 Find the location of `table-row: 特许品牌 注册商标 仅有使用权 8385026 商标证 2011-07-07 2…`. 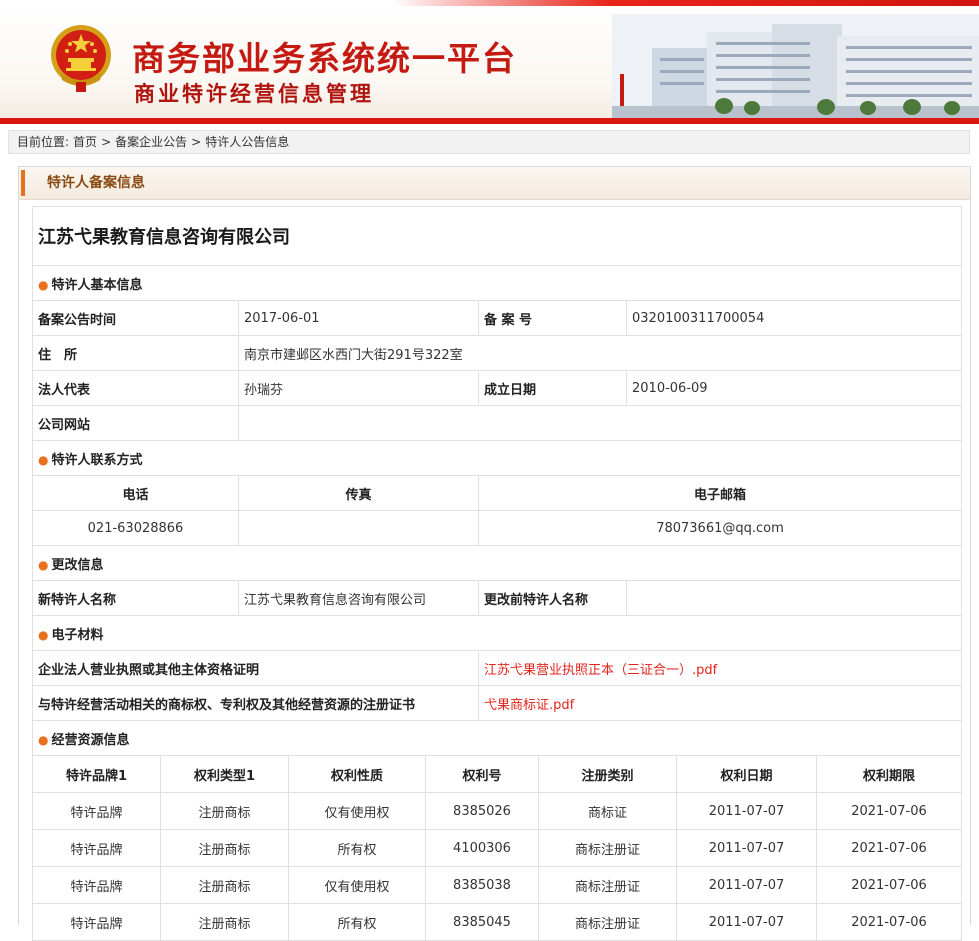

table-row: 特许品牌 注册商标 仅有使用权 8385026 商标证 2011-07-07 2… is located at coordinates (497, 811).